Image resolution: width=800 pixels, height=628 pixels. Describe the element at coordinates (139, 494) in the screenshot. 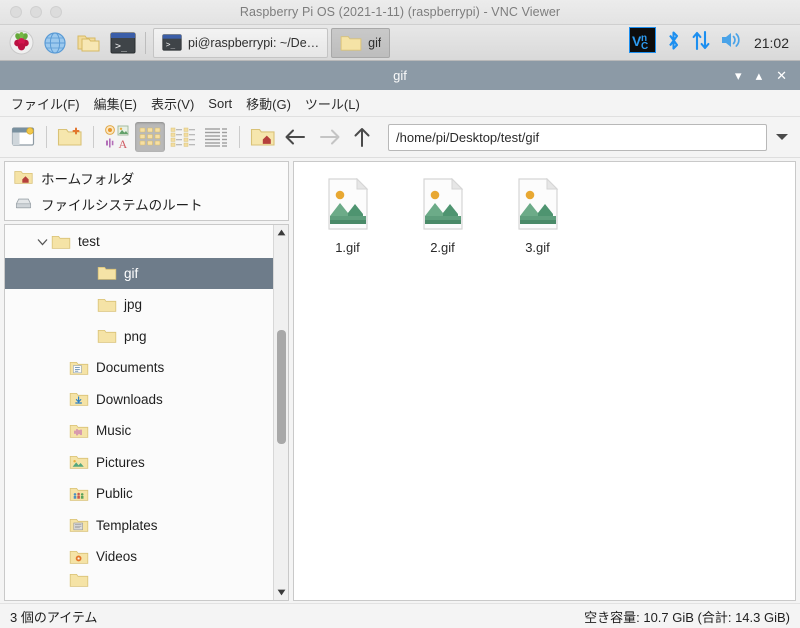

I see `tree-item-public: Public` at that location.